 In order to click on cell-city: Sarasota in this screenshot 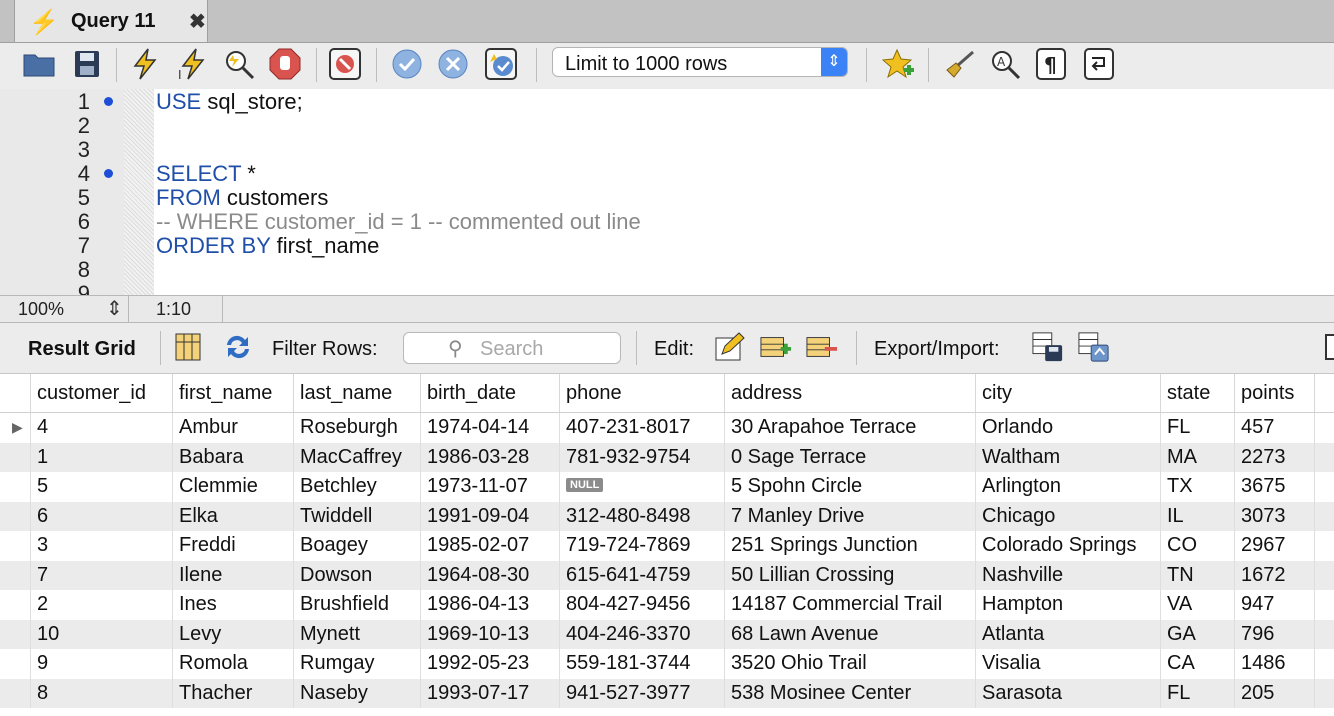, I will do `click(1067, 693)`.